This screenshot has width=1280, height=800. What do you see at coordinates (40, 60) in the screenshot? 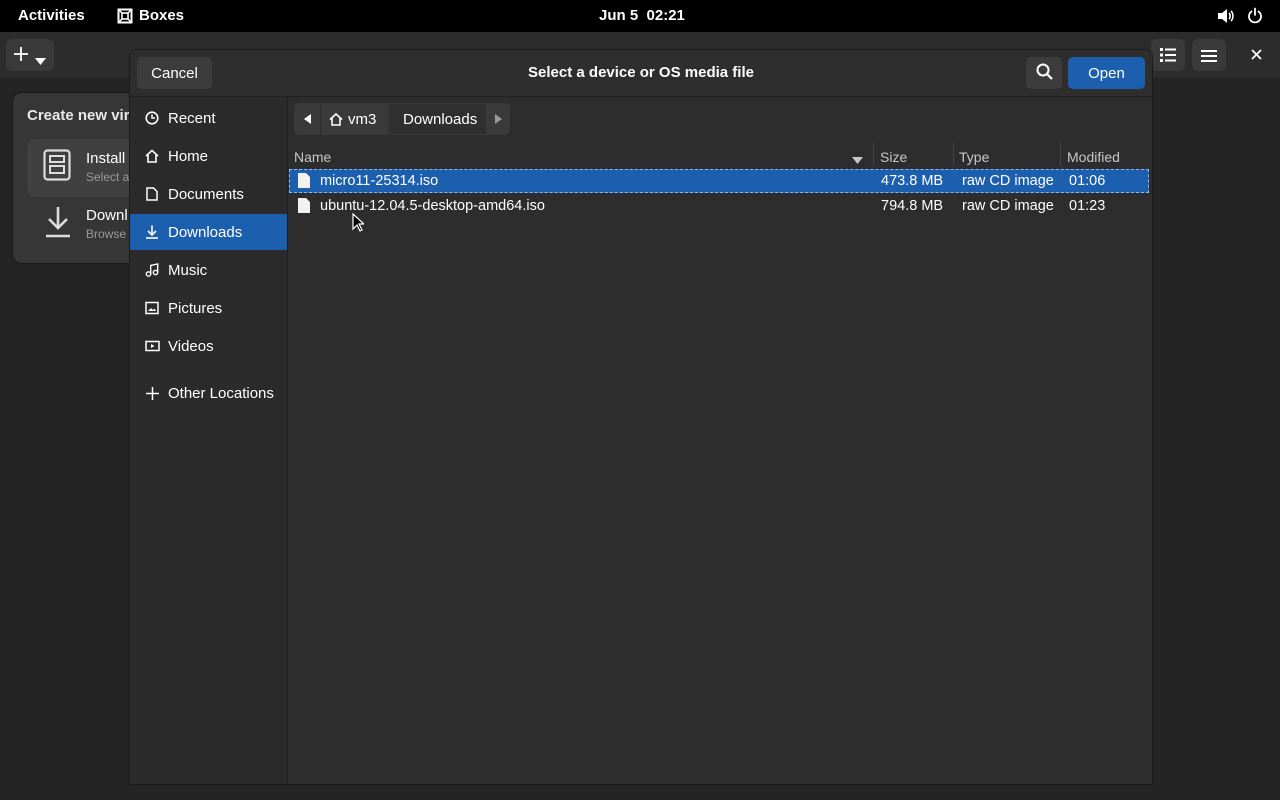
I see `chevron-down-icon` at bounding box center [40, 60].